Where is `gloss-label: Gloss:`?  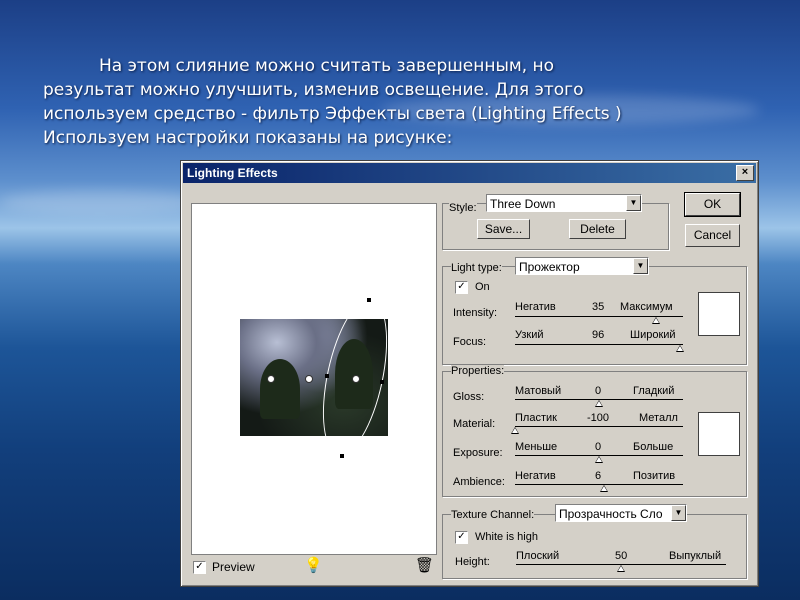 gloss-label: Gloss: is located at coordinates (469, 397).